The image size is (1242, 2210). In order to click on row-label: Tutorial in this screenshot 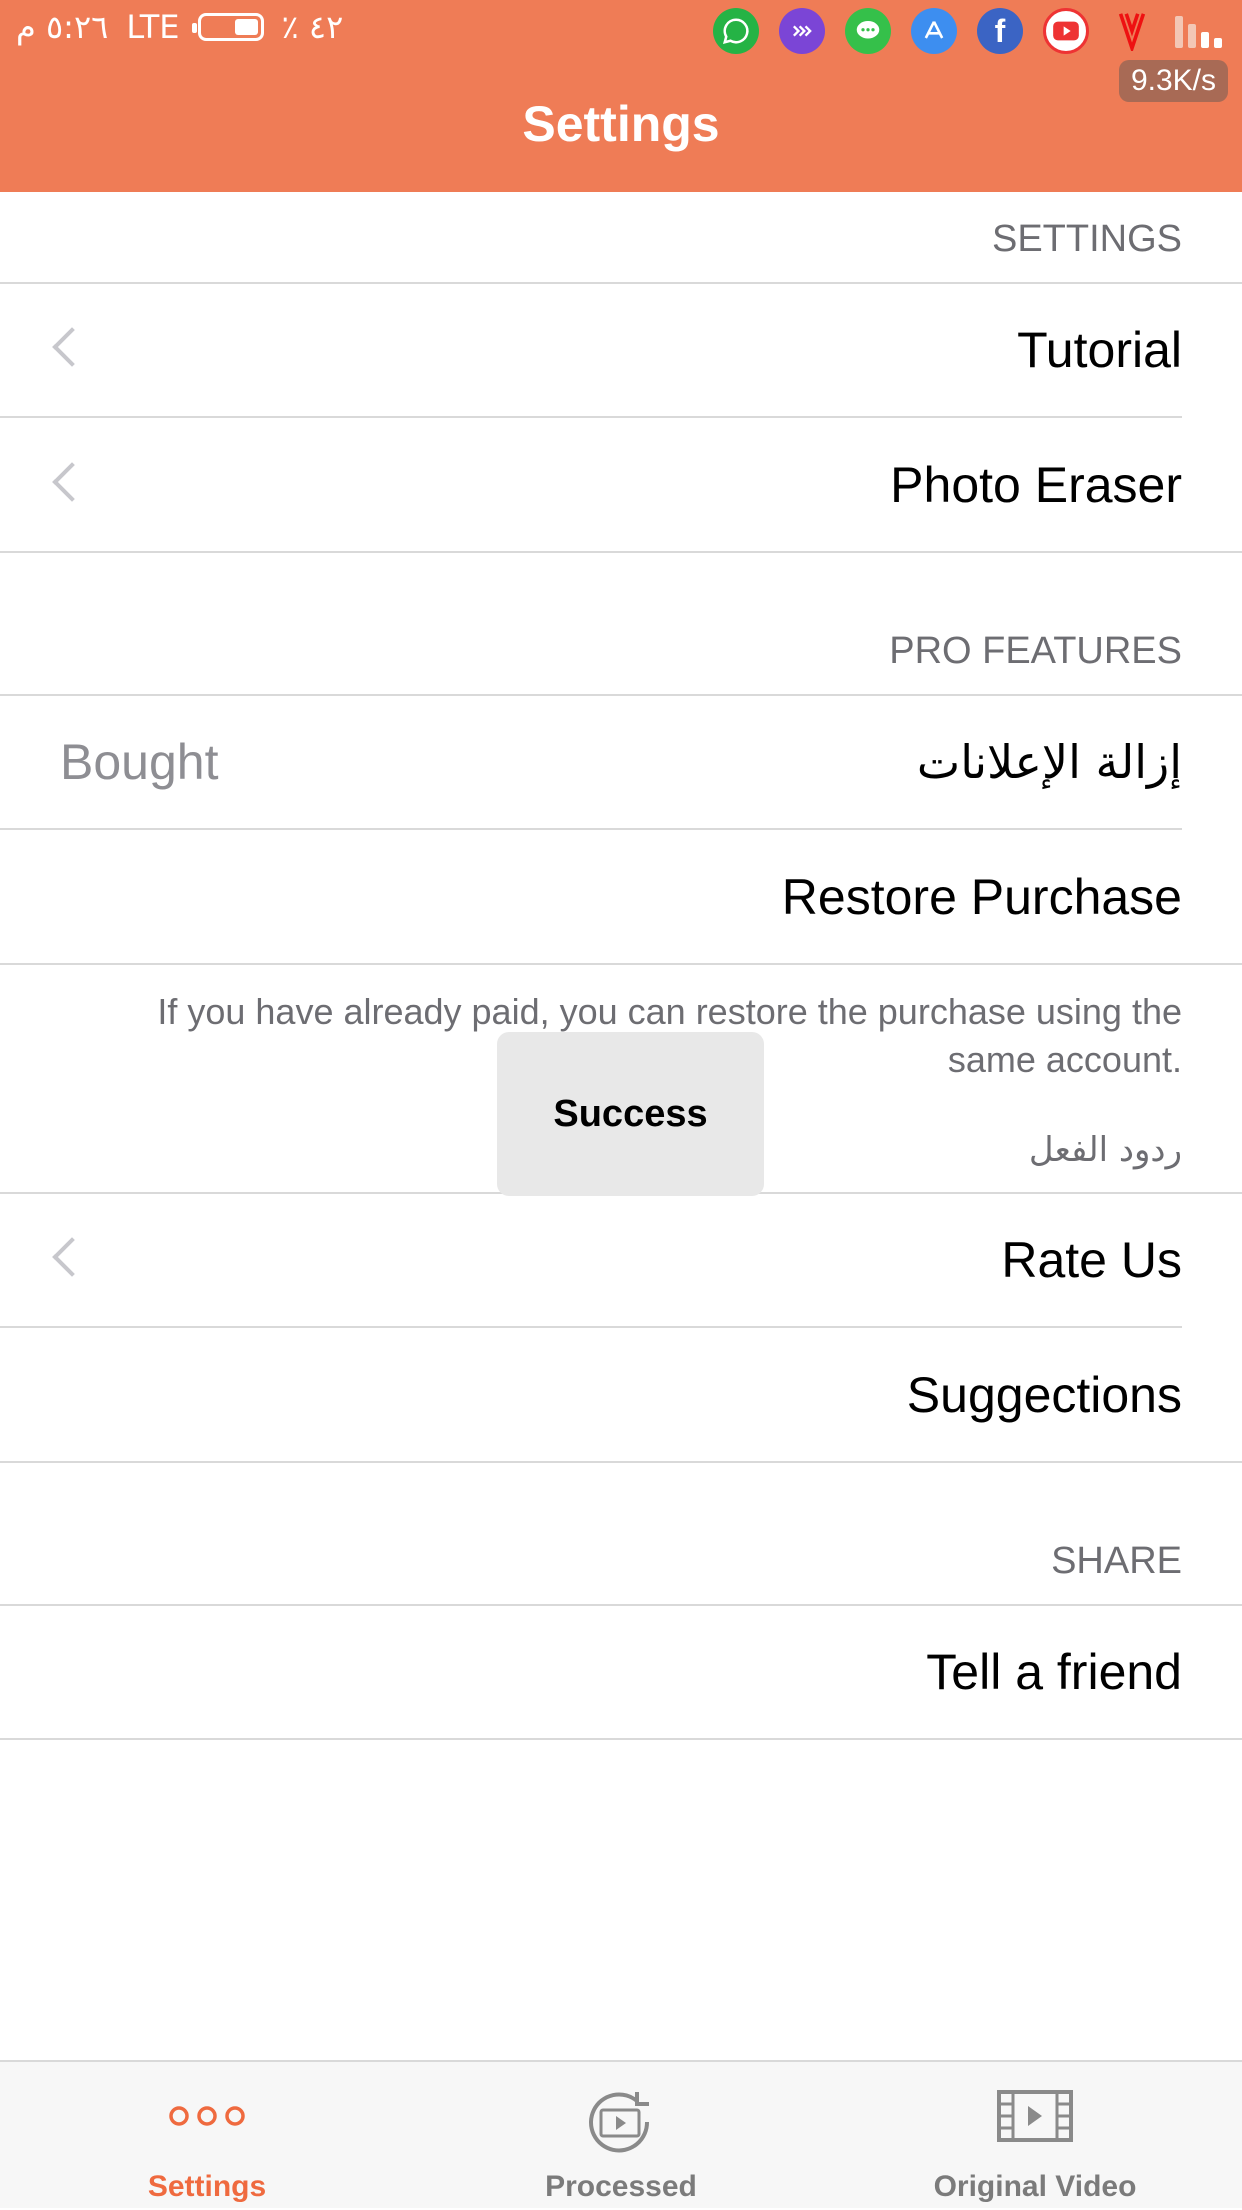, I will do `click(1099, 350)`.